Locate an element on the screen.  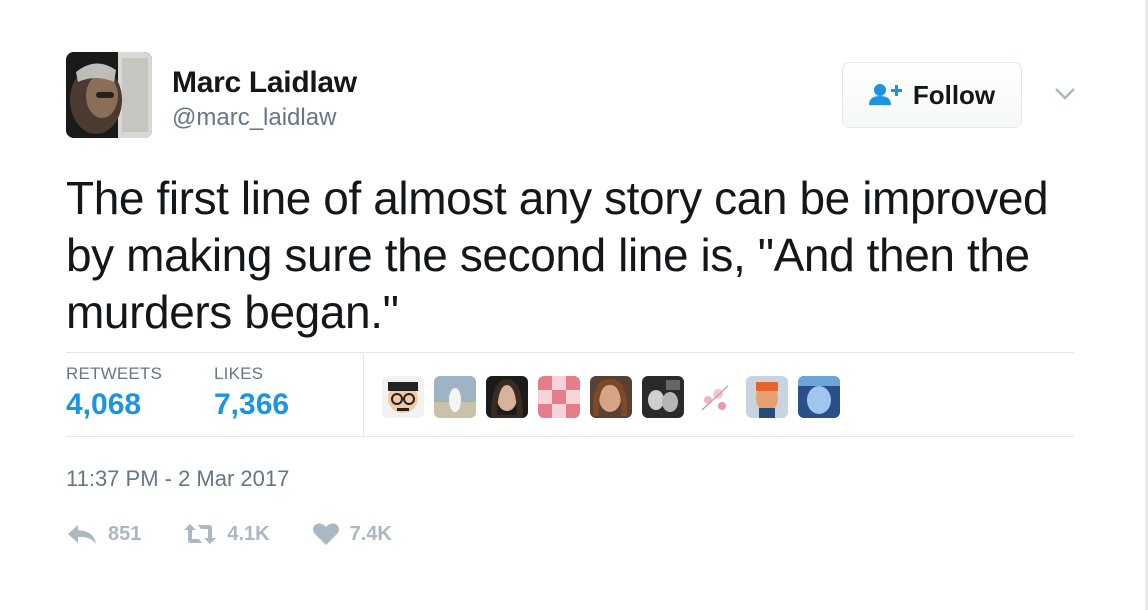
action-bar: 851 4.1K 7.4K is located at coordinates (250, 534).